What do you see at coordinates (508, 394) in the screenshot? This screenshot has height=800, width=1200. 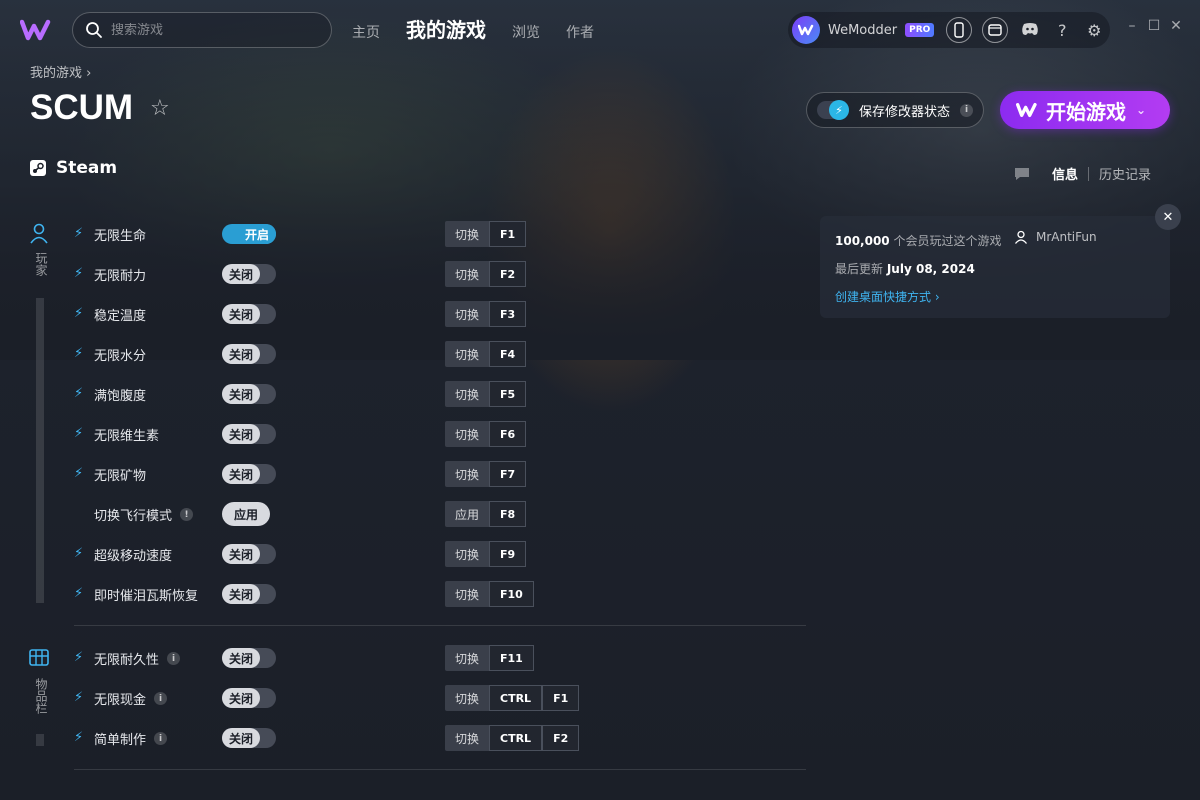 I see `hotkey-key: F5` at bounding box center [508, 394].